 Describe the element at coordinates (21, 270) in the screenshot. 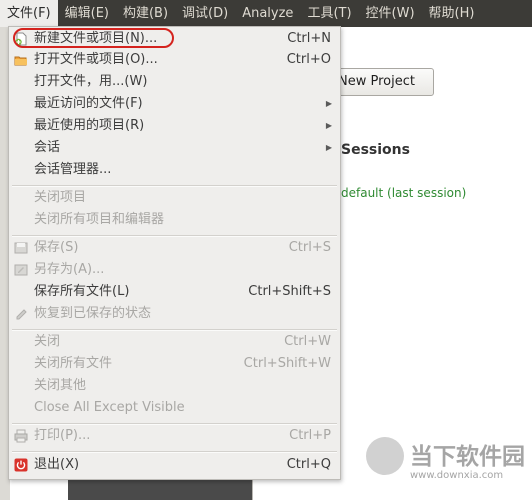

I see `save-as-icon` at that location.